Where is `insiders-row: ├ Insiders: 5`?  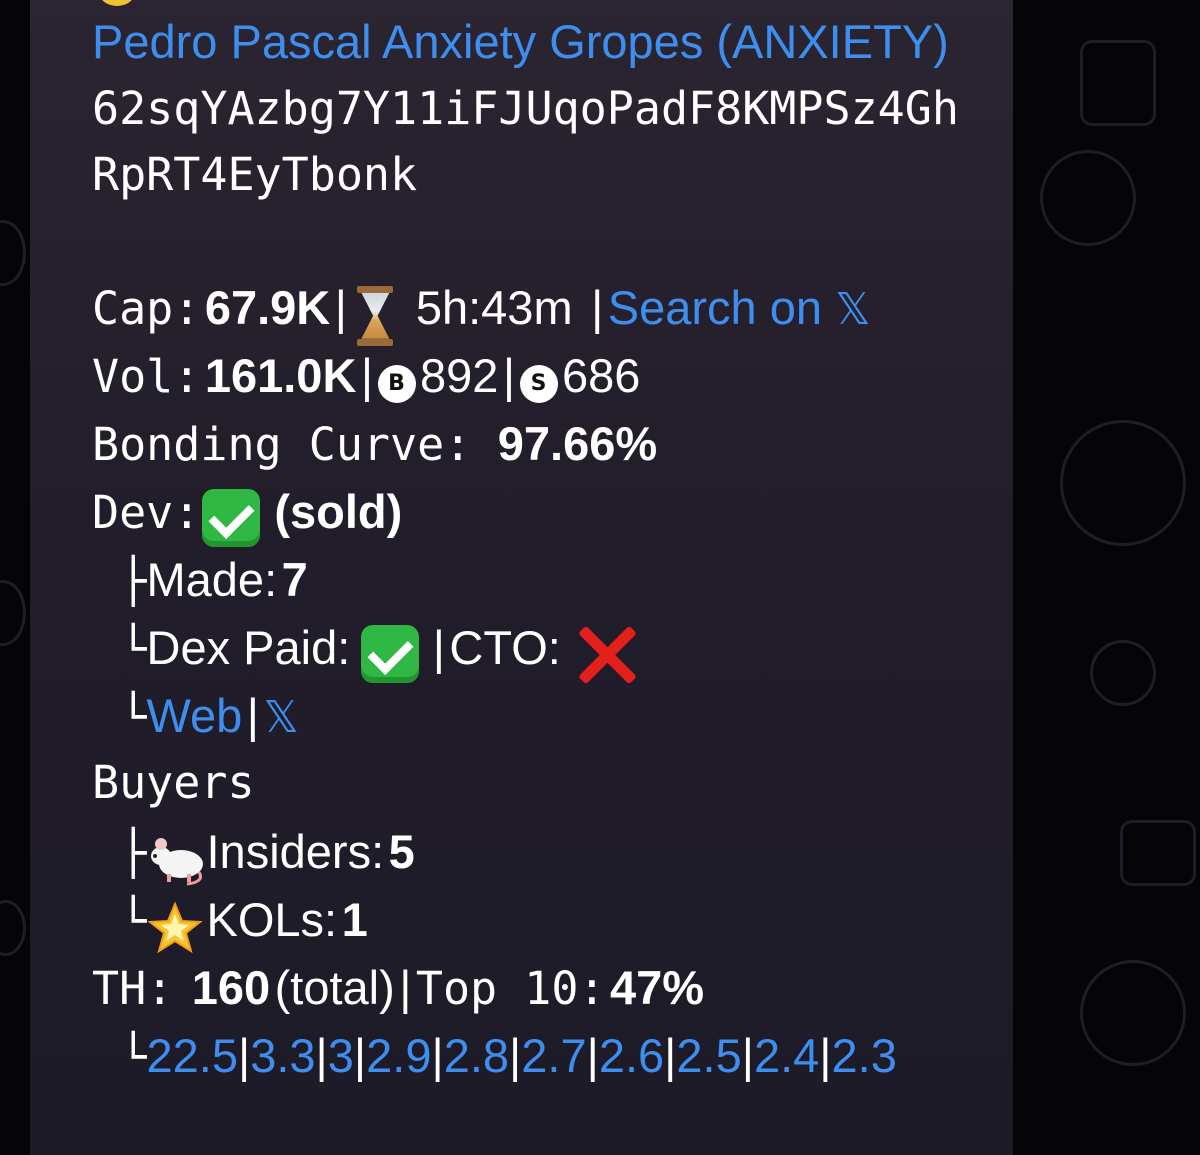 insiders-row: ├ Insiders: 5 is located at coordinates (267, 857).